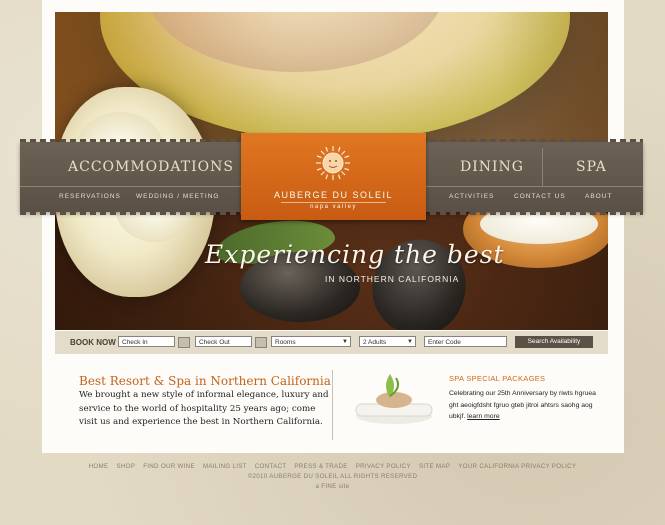 Image resolution: width=665 pixels, height=525 pixels. I want to click on hero-tagline: Experiencing the best, so click(355, 254).